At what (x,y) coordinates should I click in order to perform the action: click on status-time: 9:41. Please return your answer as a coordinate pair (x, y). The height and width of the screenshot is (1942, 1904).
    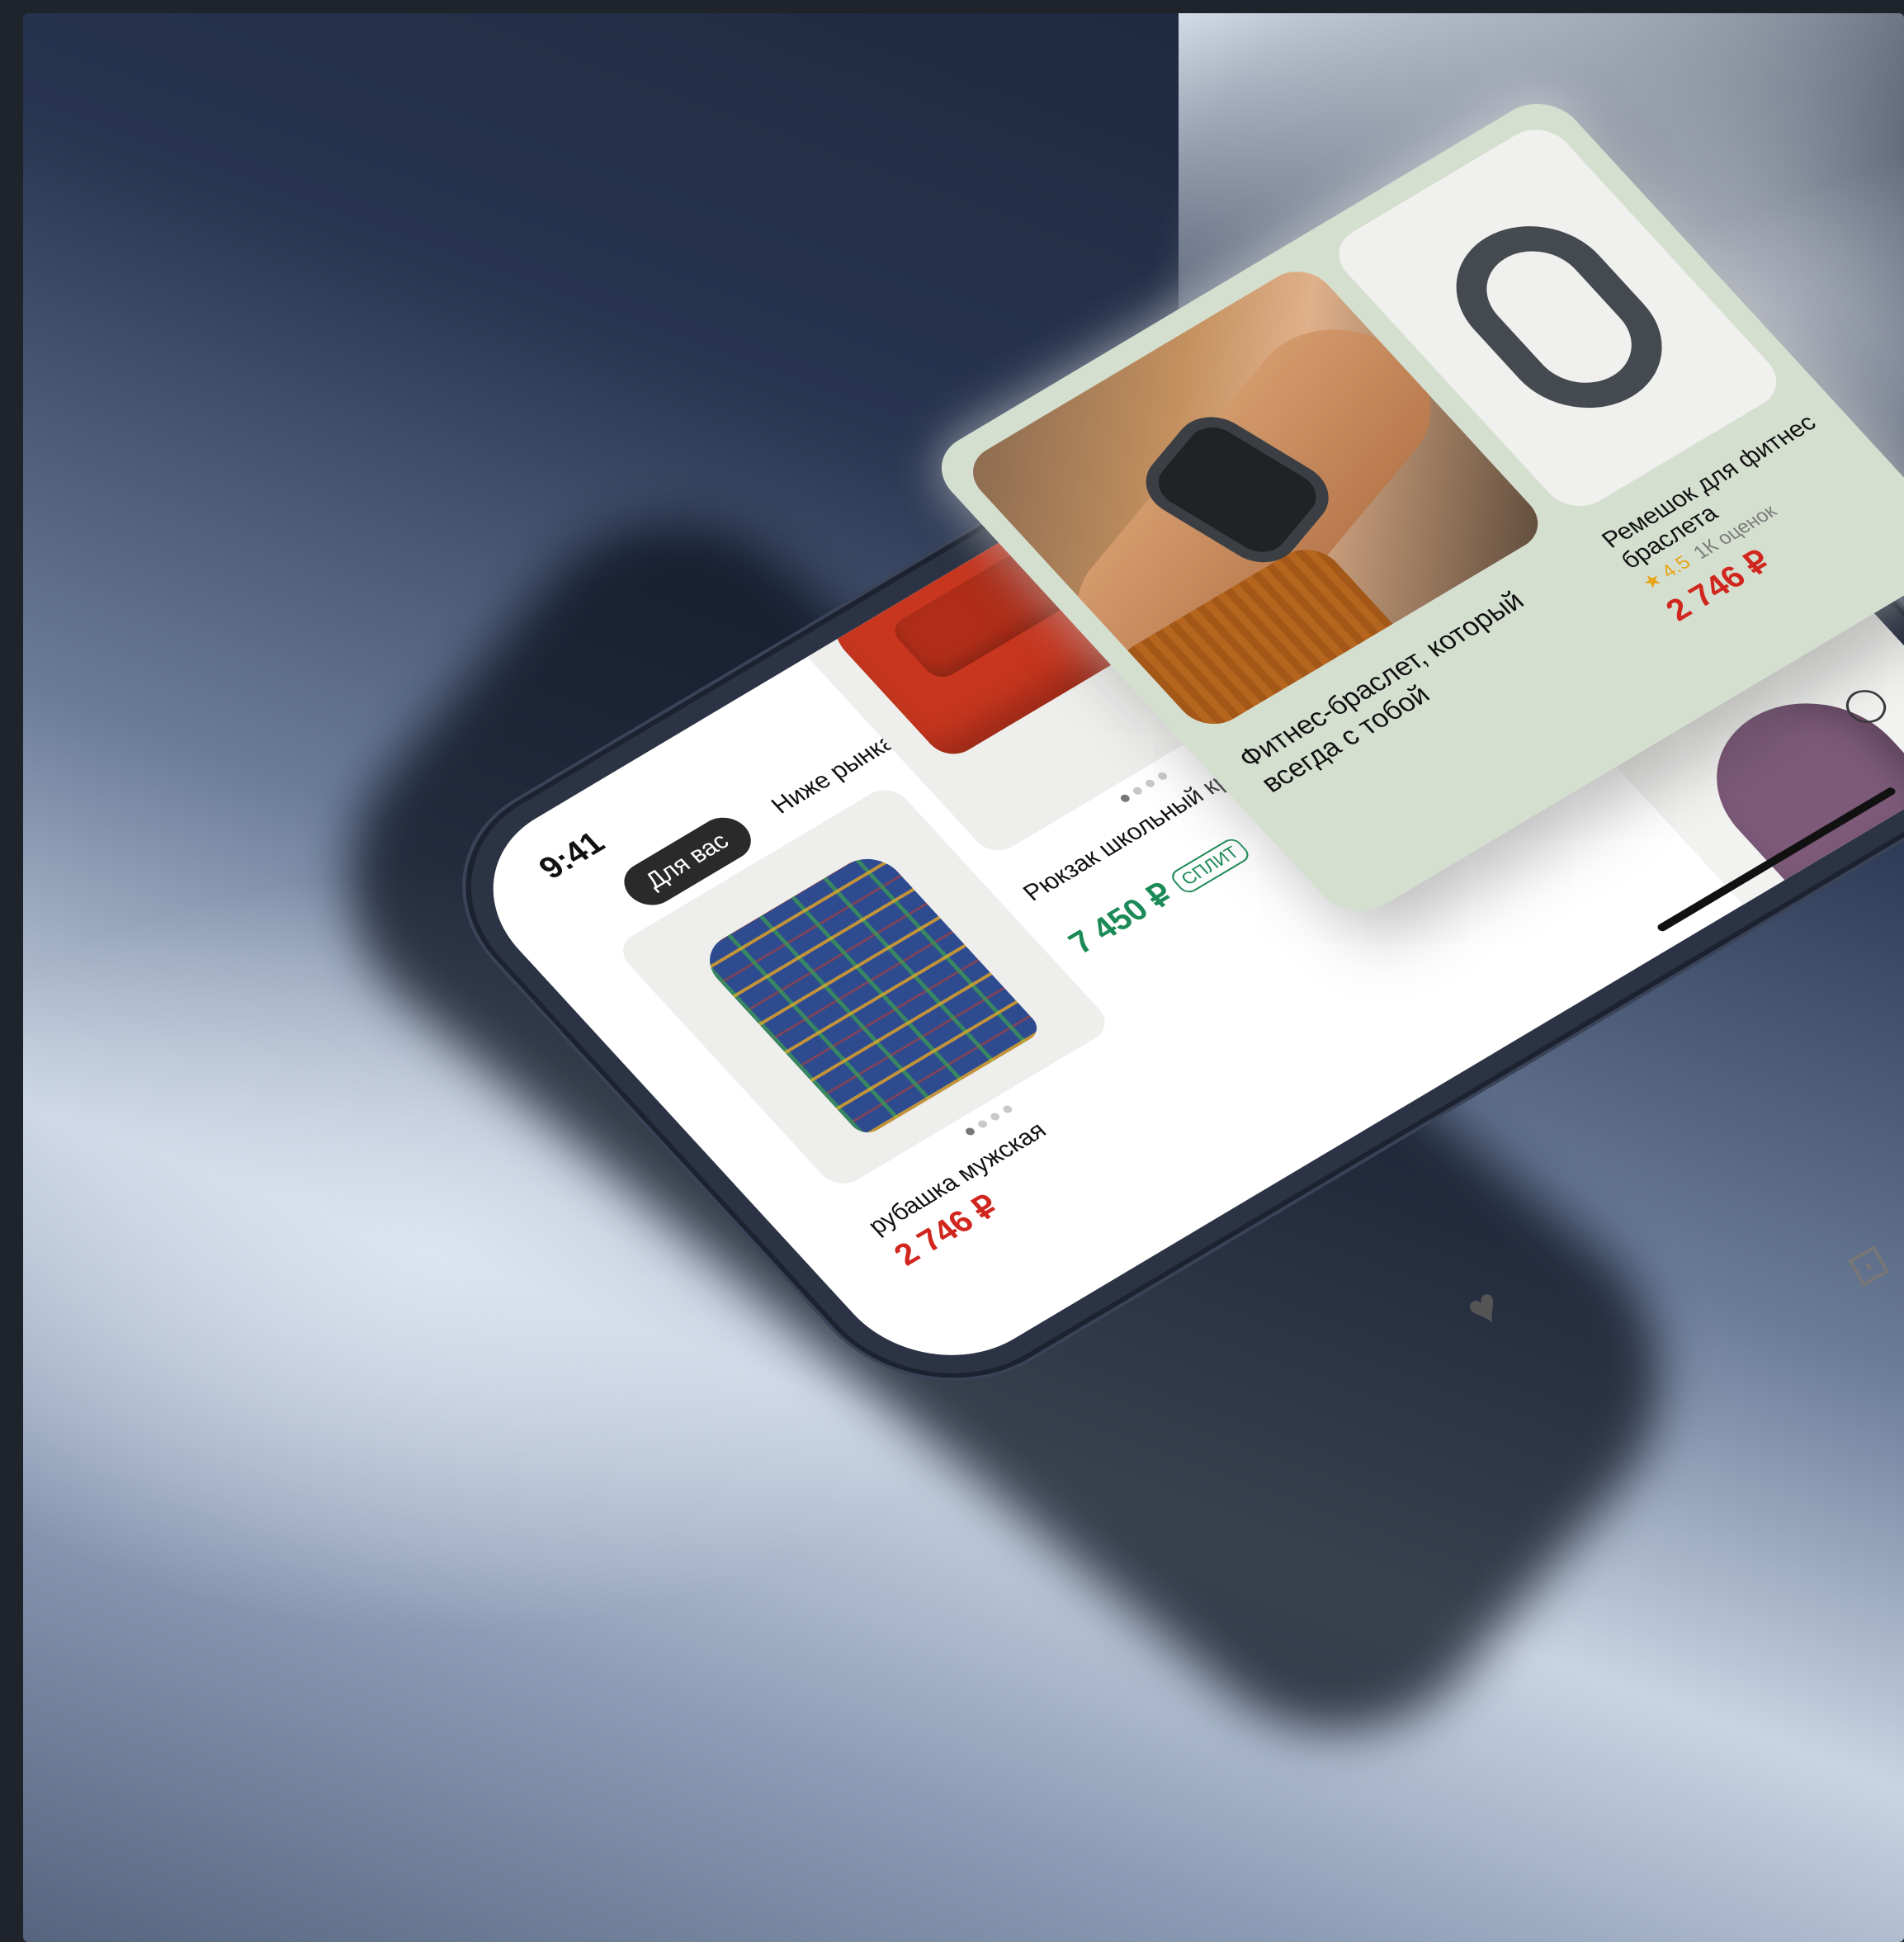
    Looking at the image, I should click on (572, 855).